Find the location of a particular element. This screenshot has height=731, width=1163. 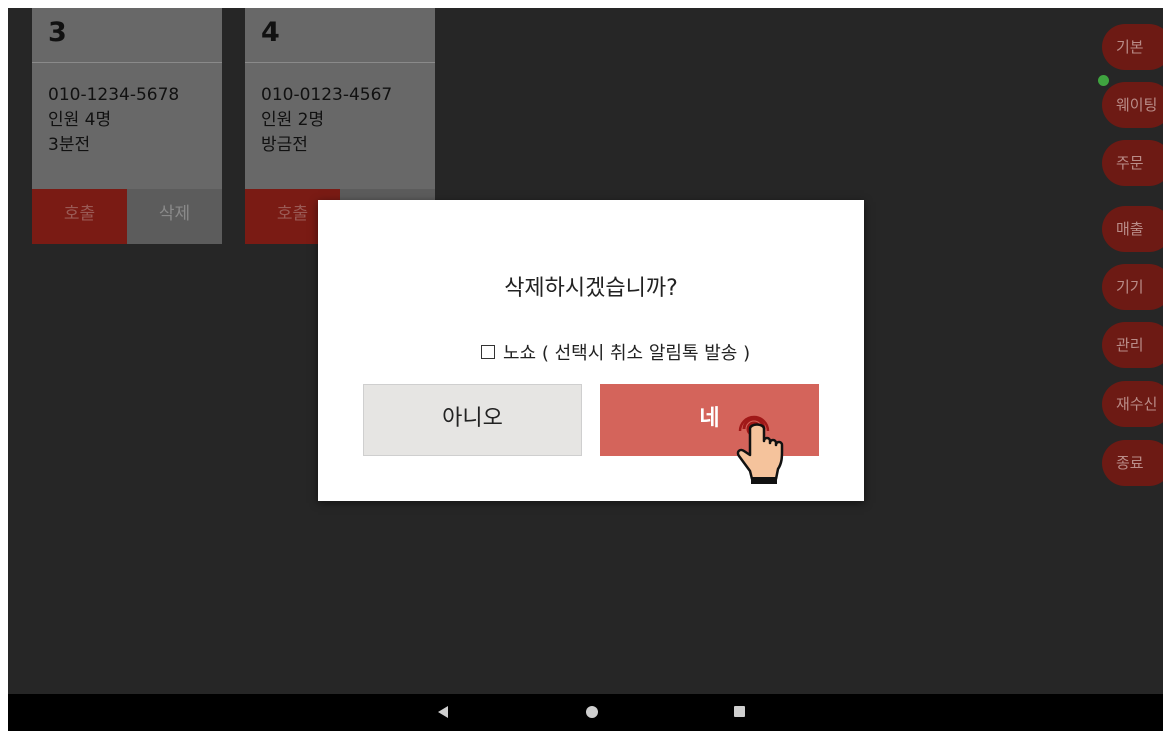

waiting-info: 010-1234-5678 인원 4명 3분전 is located at coordinates (127, 116).